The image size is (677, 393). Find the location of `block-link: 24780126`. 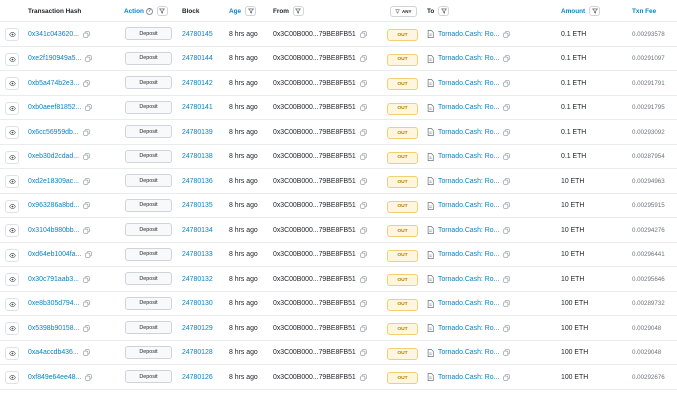

block-link: 24780126 is located at coordinates (197, 377).